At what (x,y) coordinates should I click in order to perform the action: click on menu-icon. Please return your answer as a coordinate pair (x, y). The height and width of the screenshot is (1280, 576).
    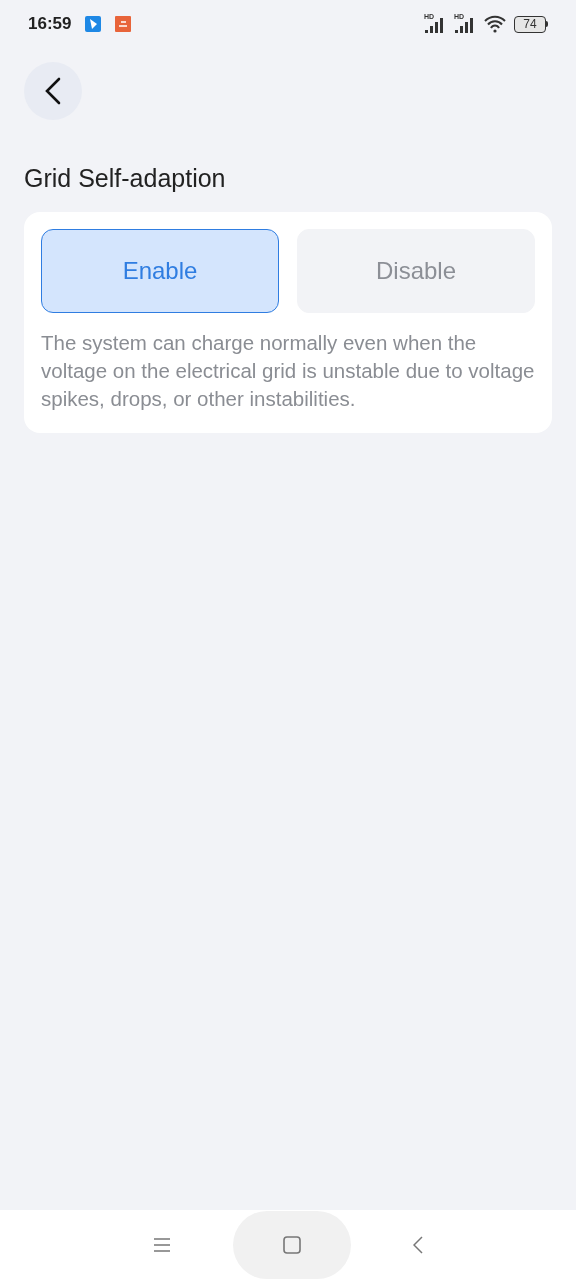
    Looking at the image, I should click on (162, 1245).